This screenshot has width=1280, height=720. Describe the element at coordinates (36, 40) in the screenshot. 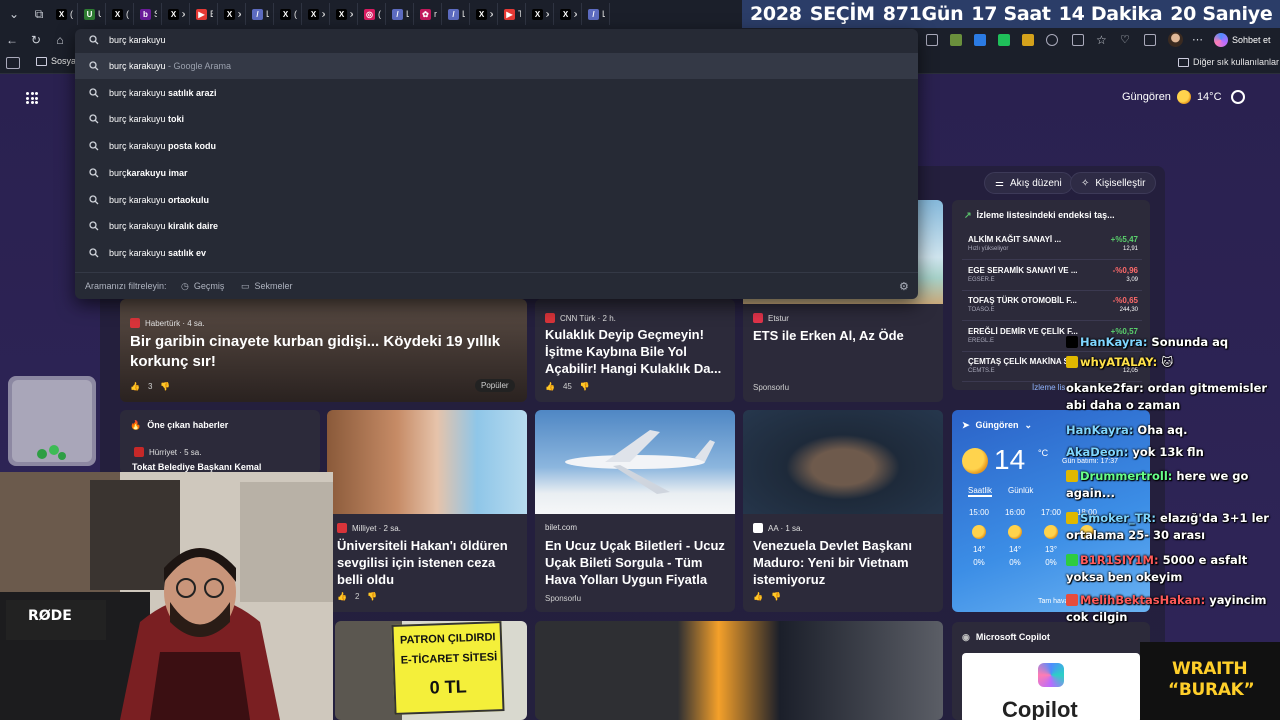

I see `reload-icon: ↻` at that location.